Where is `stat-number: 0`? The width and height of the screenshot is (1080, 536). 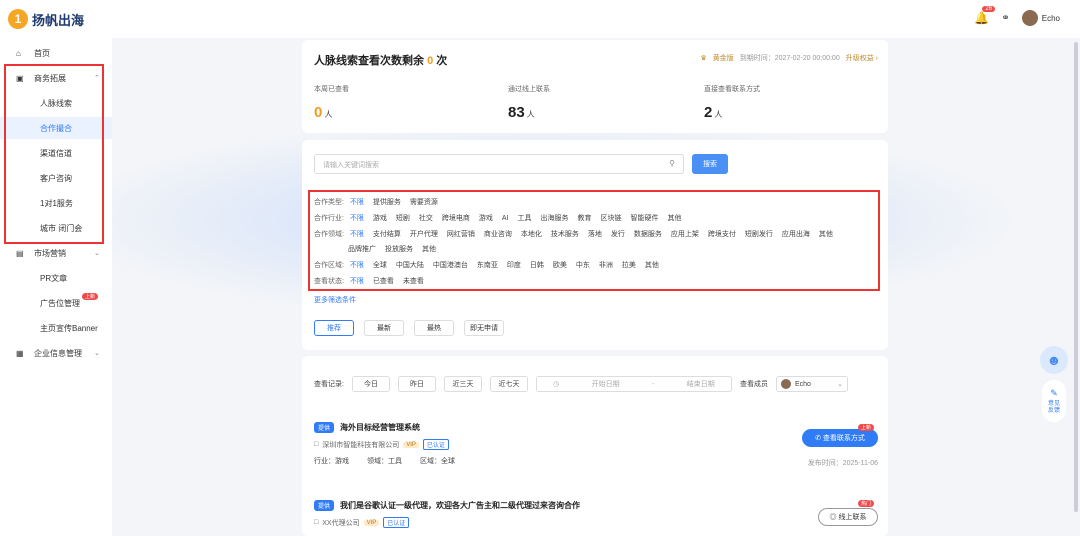 stat-number: 0 is located at coordinates (318, 112).